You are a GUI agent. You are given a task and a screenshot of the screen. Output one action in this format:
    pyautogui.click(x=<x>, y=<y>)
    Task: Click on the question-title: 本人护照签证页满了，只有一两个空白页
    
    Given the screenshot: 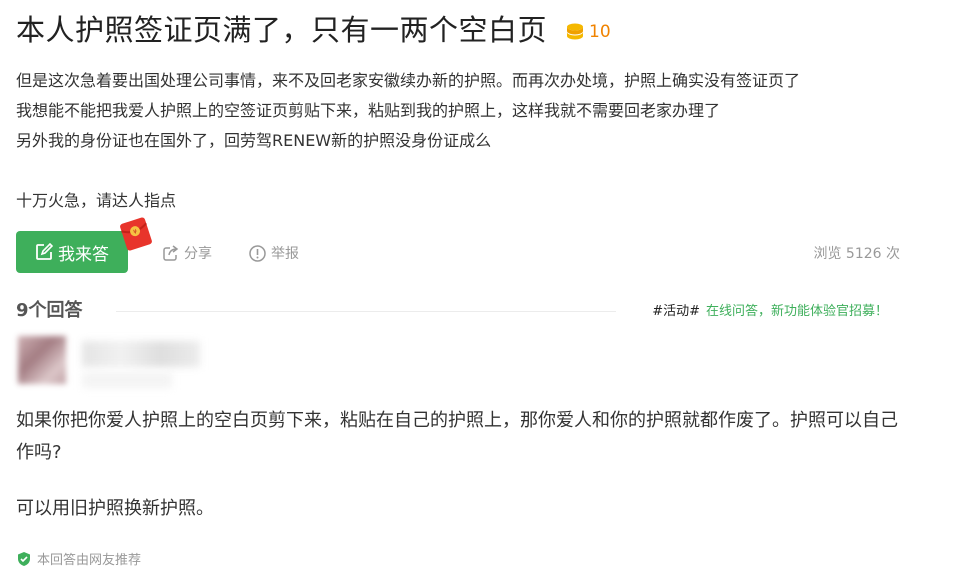 What is the action you would take?
    pyautogui.click(x=282, y=30)
    